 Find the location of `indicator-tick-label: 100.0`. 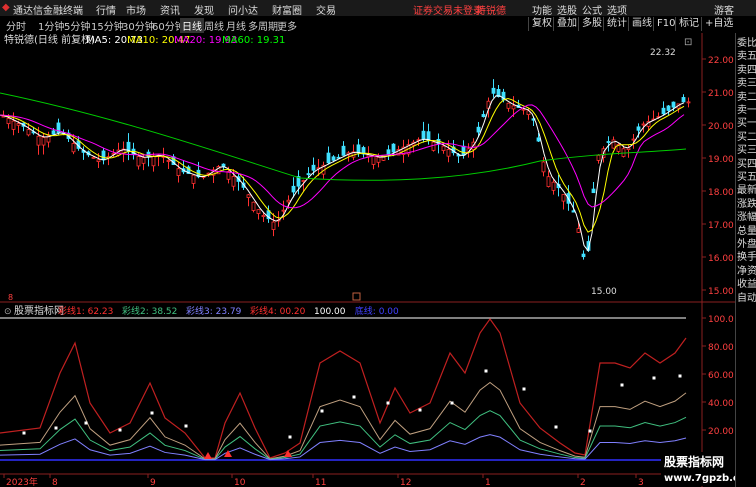

indicator-tick-label: 100.0 is located at coordinates (721, 320).